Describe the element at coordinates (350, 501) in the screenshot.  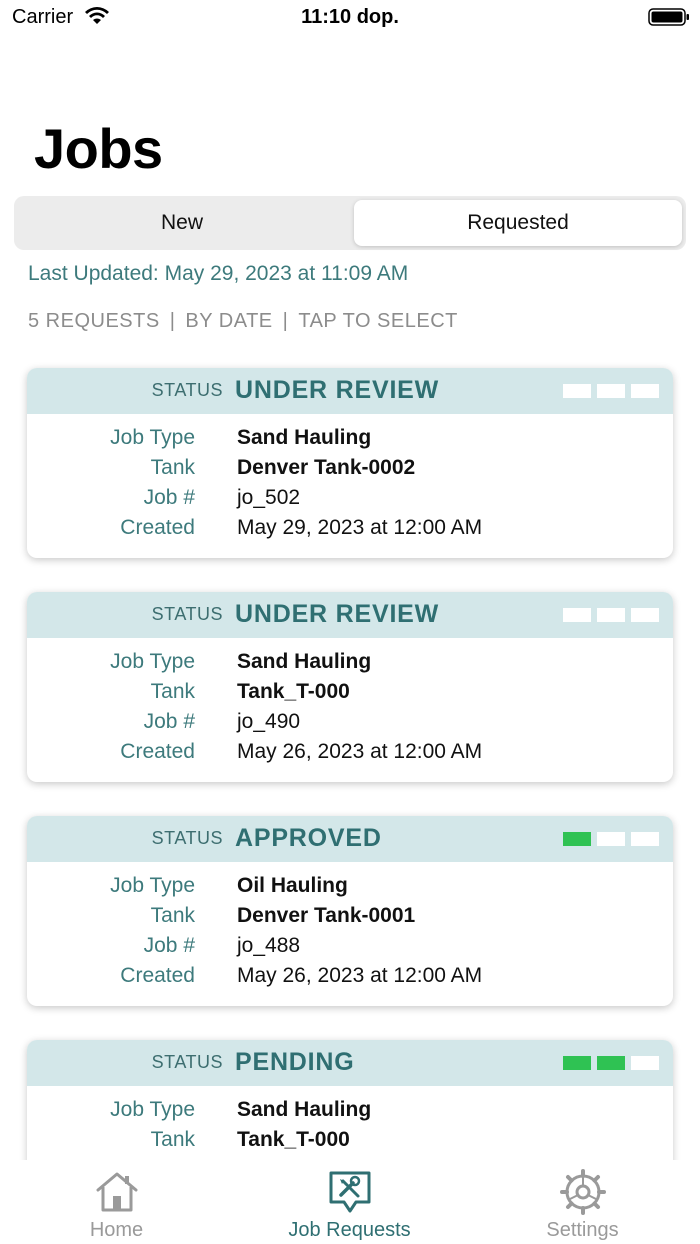
I see `job-number-row: Job # jo_502` at that location.